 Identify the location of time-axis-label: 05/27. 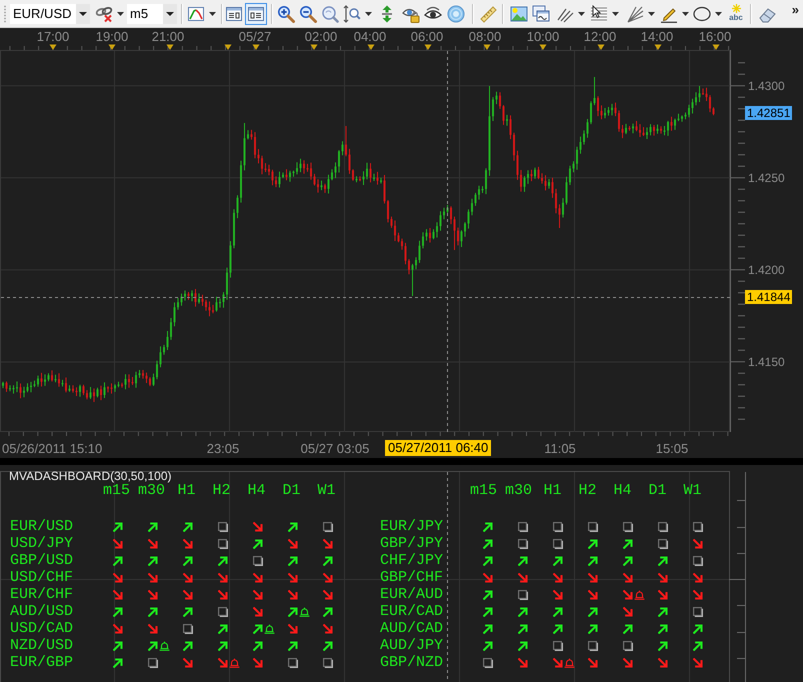
(255, 37).